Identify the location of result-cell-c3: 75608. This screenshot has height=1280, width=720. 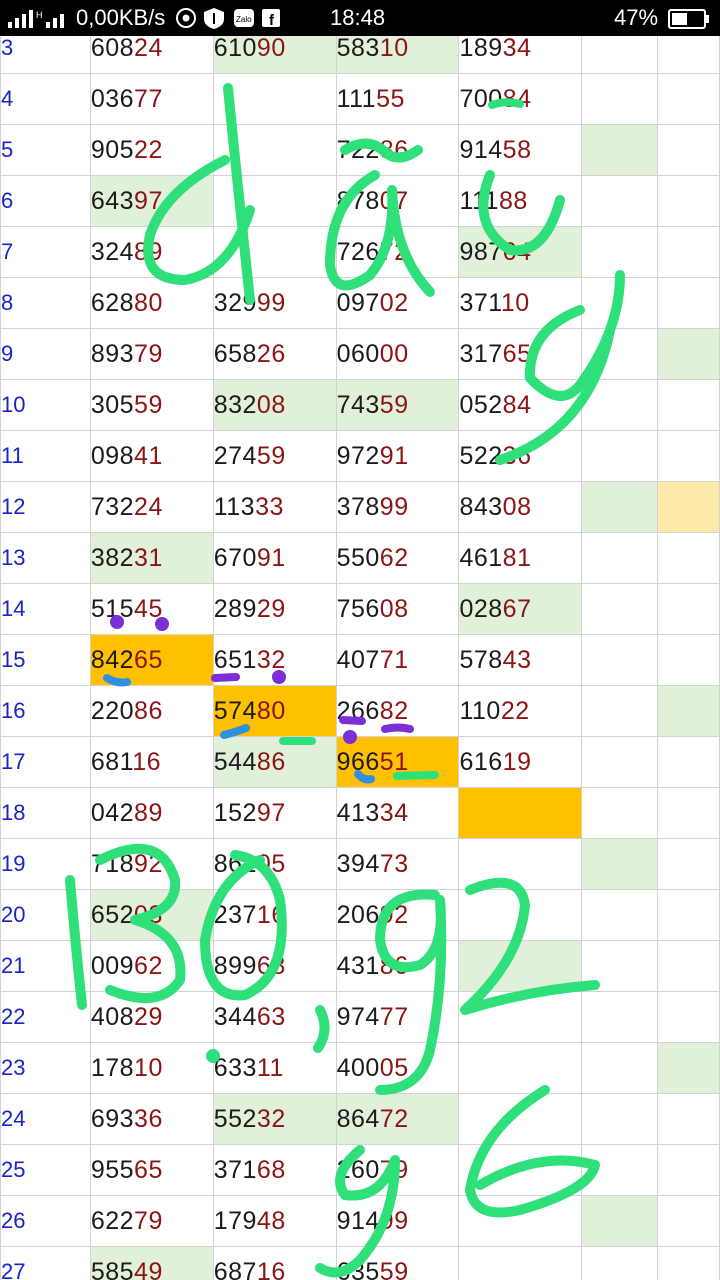
(397, 609).